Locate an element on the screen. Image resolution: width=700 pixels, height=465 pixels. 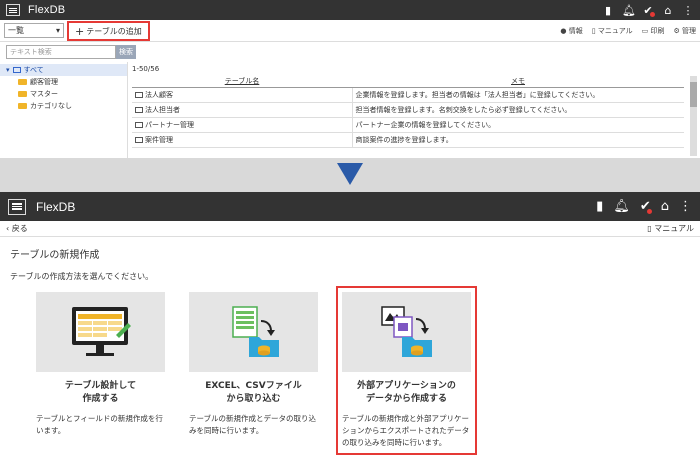
create-by-design-card: テーブル設計して 作成する テーブルとフィールドの新規作成を行います。 is located at coordinates (100, 370).